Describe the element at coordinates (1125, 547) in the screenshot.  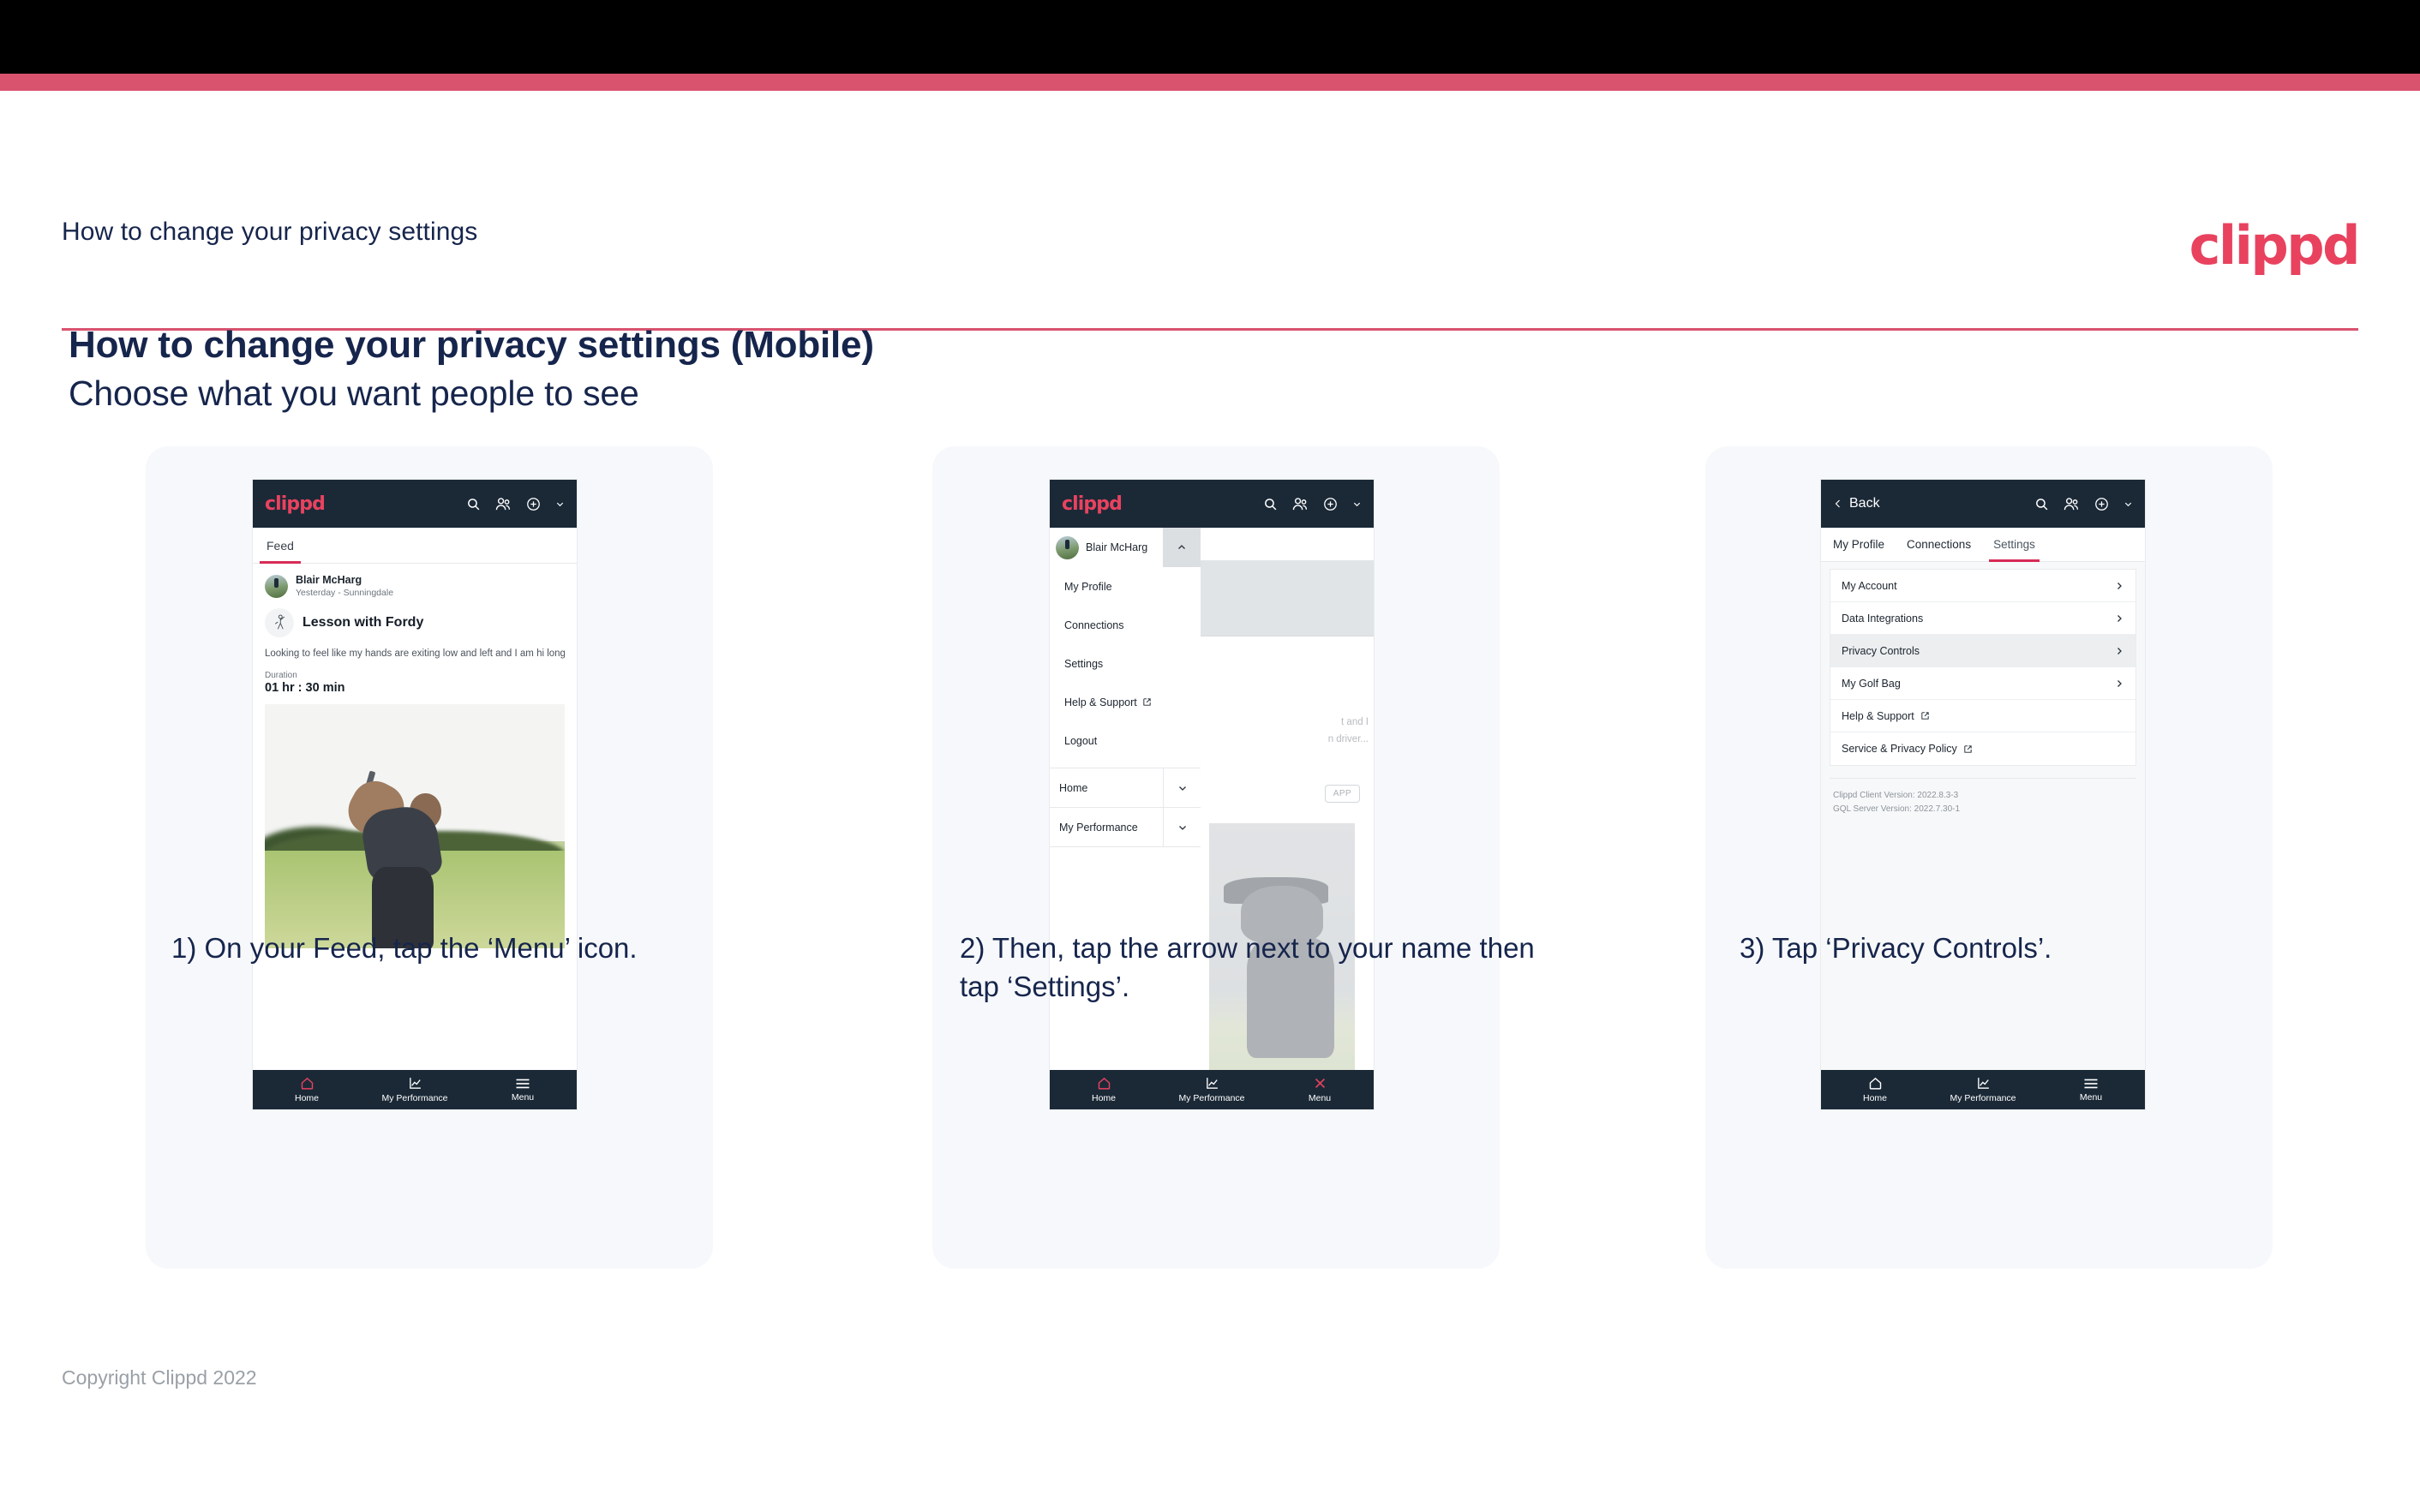
I see `drawer-user-row: Blair McHarg` at that location.